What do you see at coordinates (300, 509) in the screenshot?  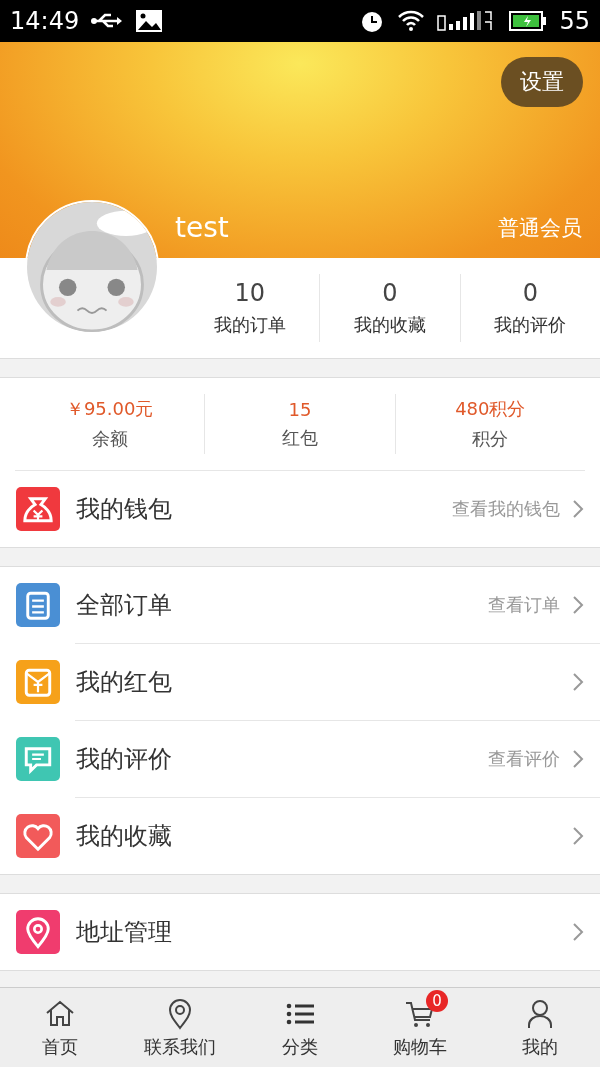 I see `menu-item: 我的钱包 查看我的钱包` at bounding box center [300, 509].